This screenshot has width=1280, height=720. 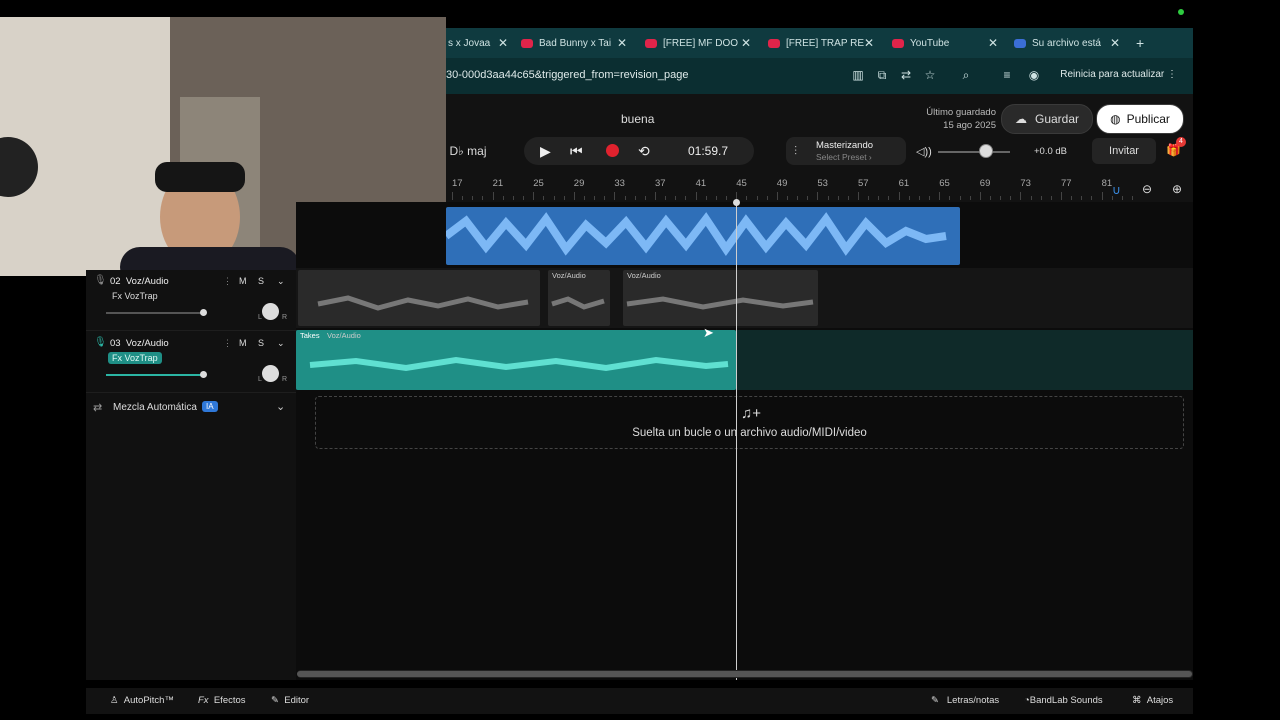 I want to click on youtube-icon, so click(x=898, y=43).